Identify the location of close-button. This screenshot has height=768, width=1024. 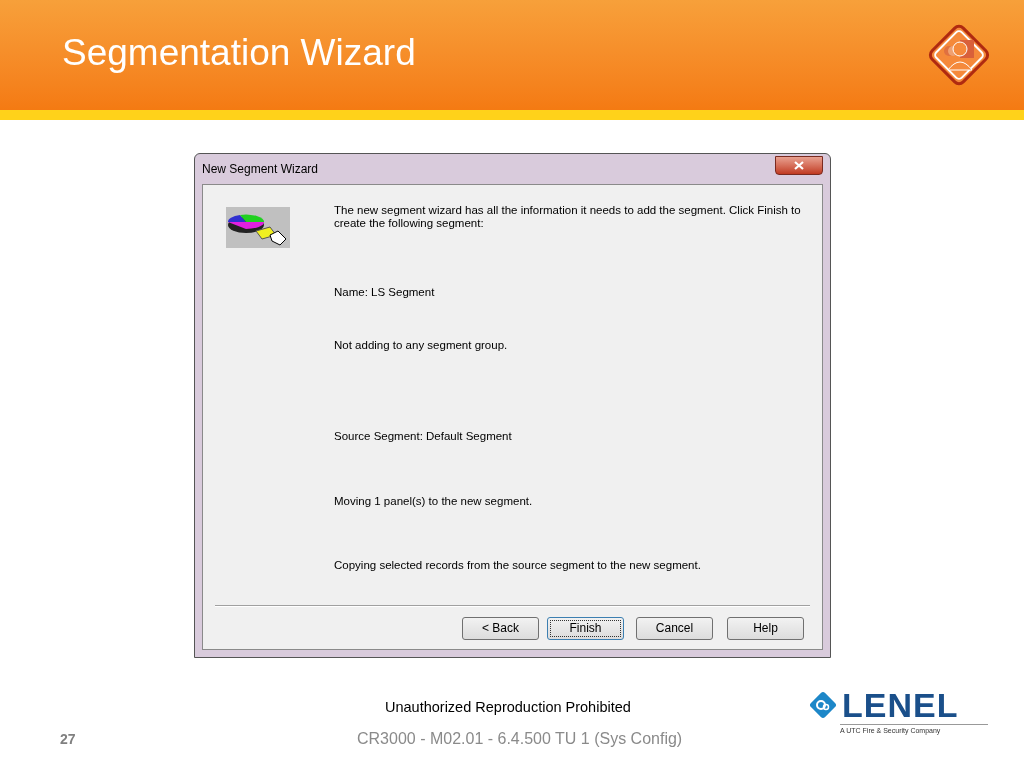
(799, 165).